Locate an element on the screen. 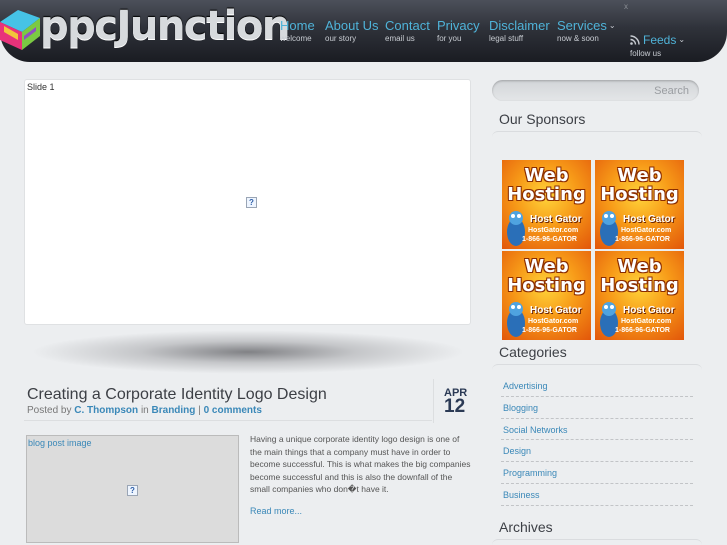 This screenshot has height=545, width=727. post-comments-link: 0 comments is located at coordinates (233, 410).